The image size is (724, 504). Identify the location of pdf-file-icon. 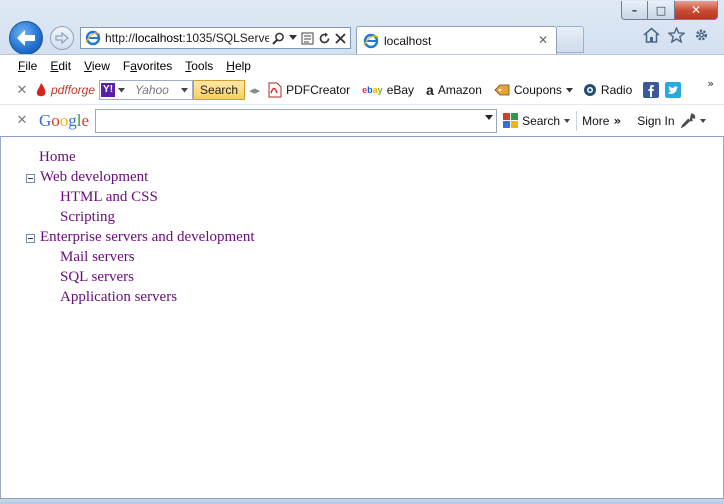
(275, 90).